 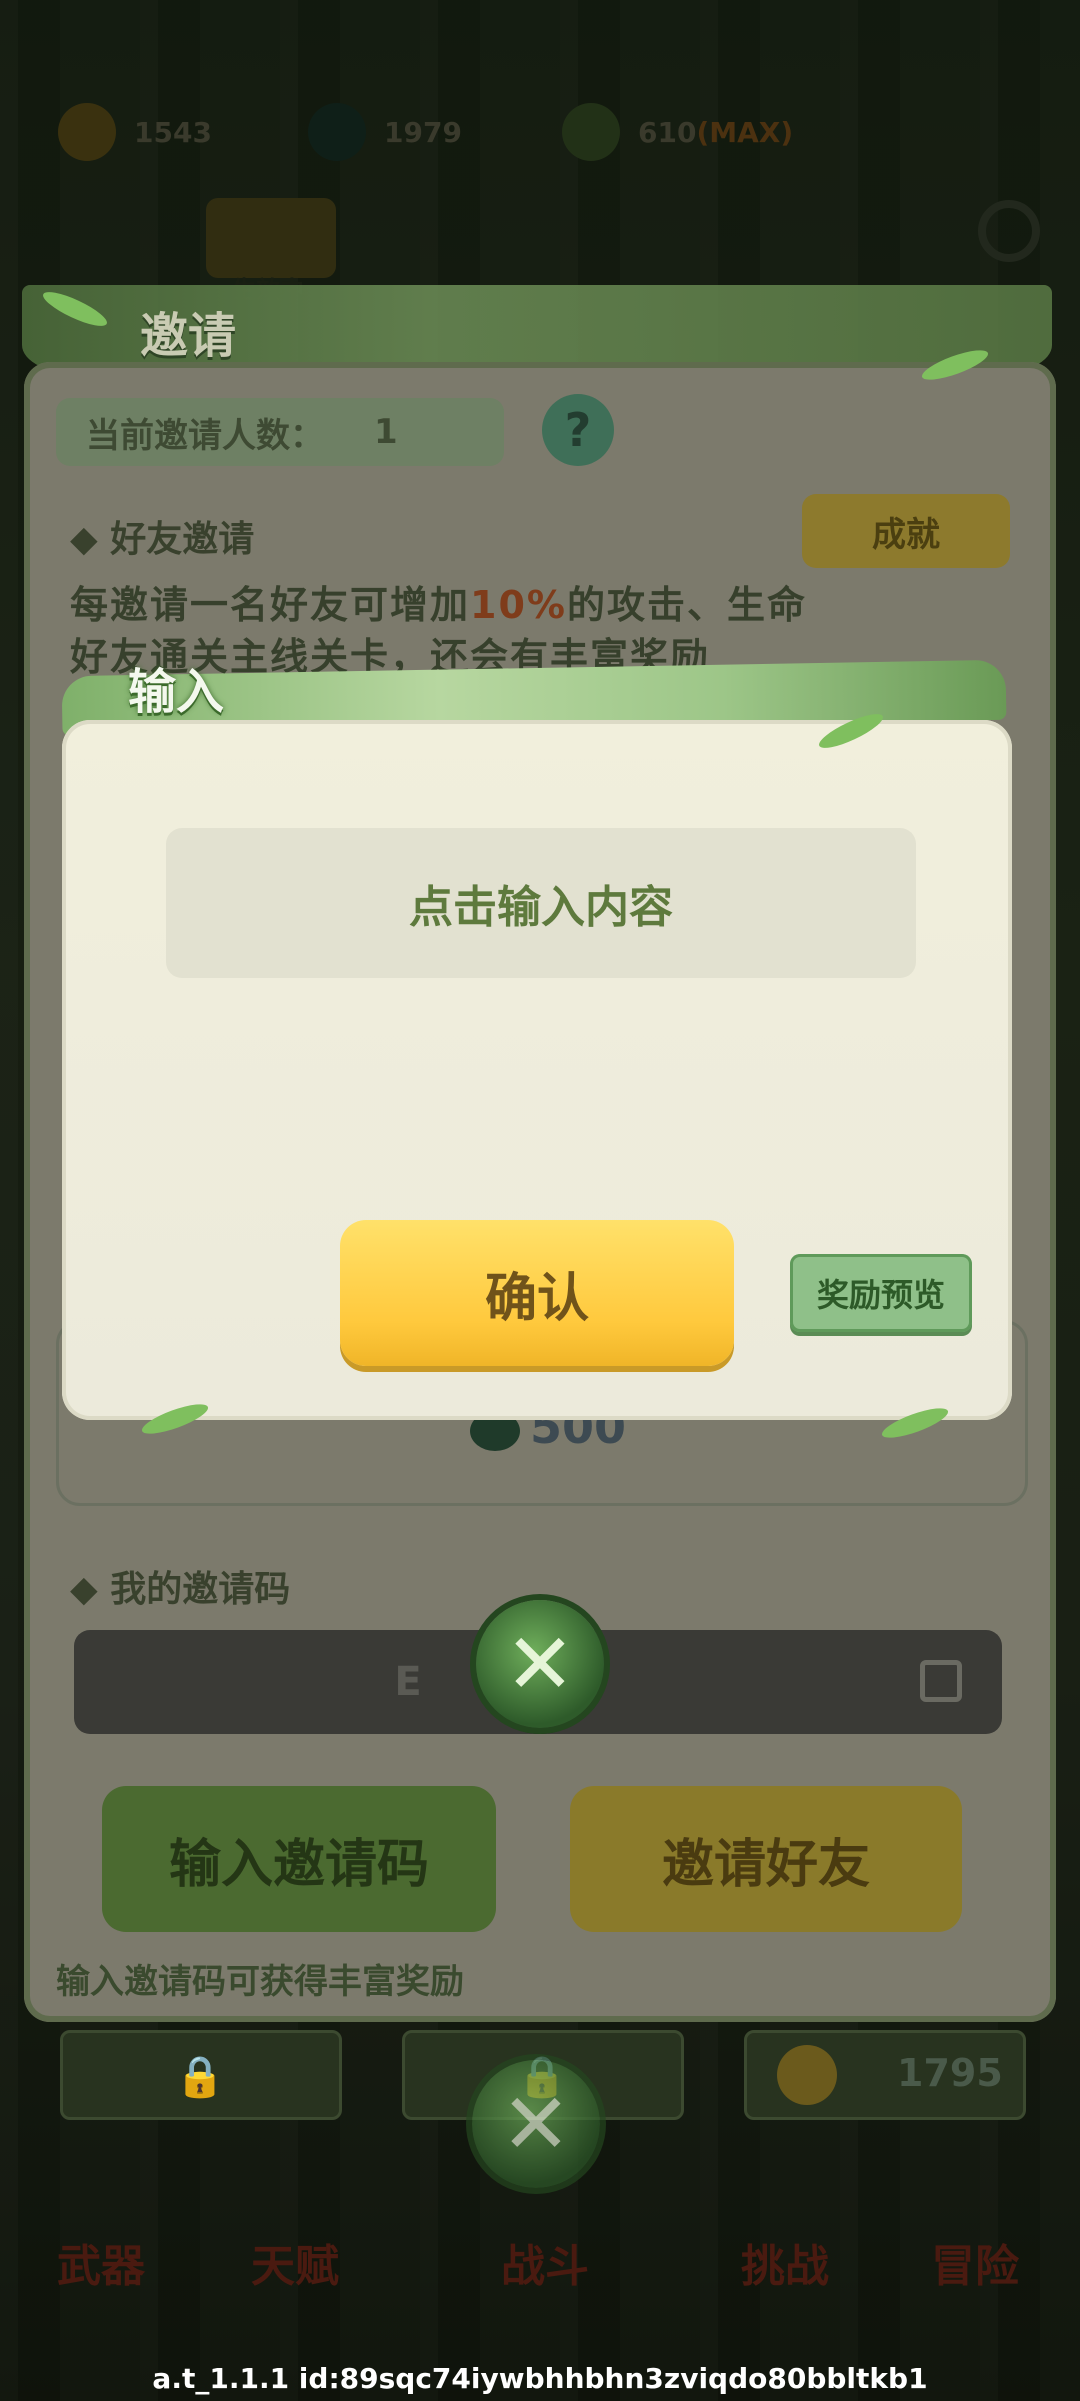 What do you see at coordinates (885, 2075) in the screenshot?
I see `locked-slot-3: 1795` at bounding box center [885, 2075].